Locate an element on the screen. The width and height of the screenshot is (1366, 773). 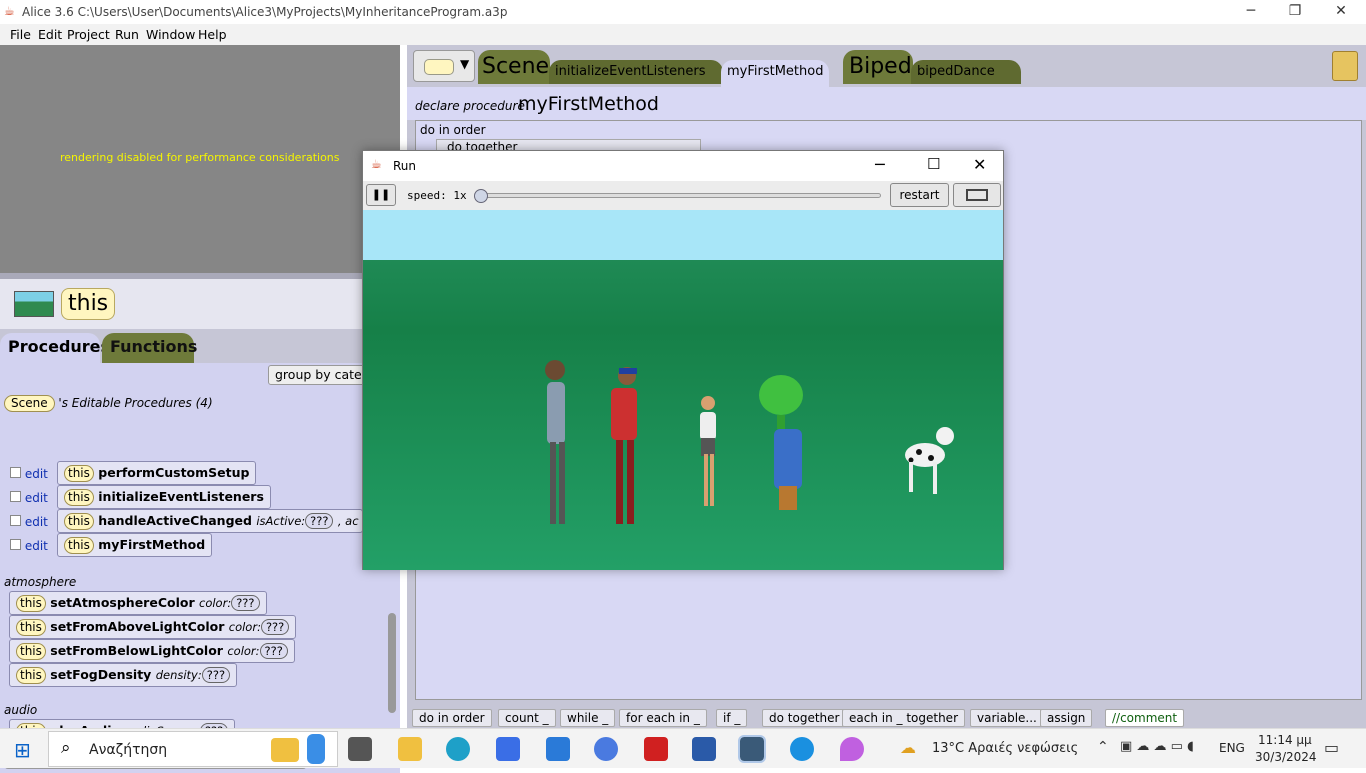
menu-window: Window is located at coordinates (170, 34).